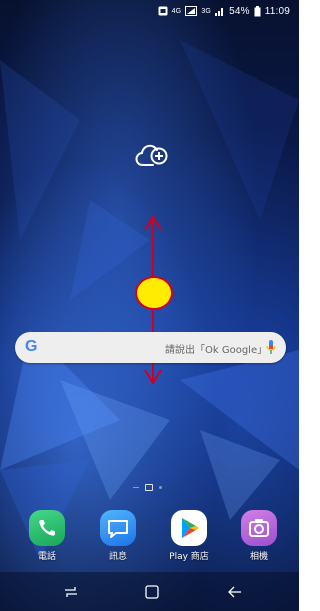 The width and height of the screenshot is (320, 611). What do you see at coordinates (220, 11) in the screenshot?
I see `signal-bars-icon` at bounding box center [220, 11].